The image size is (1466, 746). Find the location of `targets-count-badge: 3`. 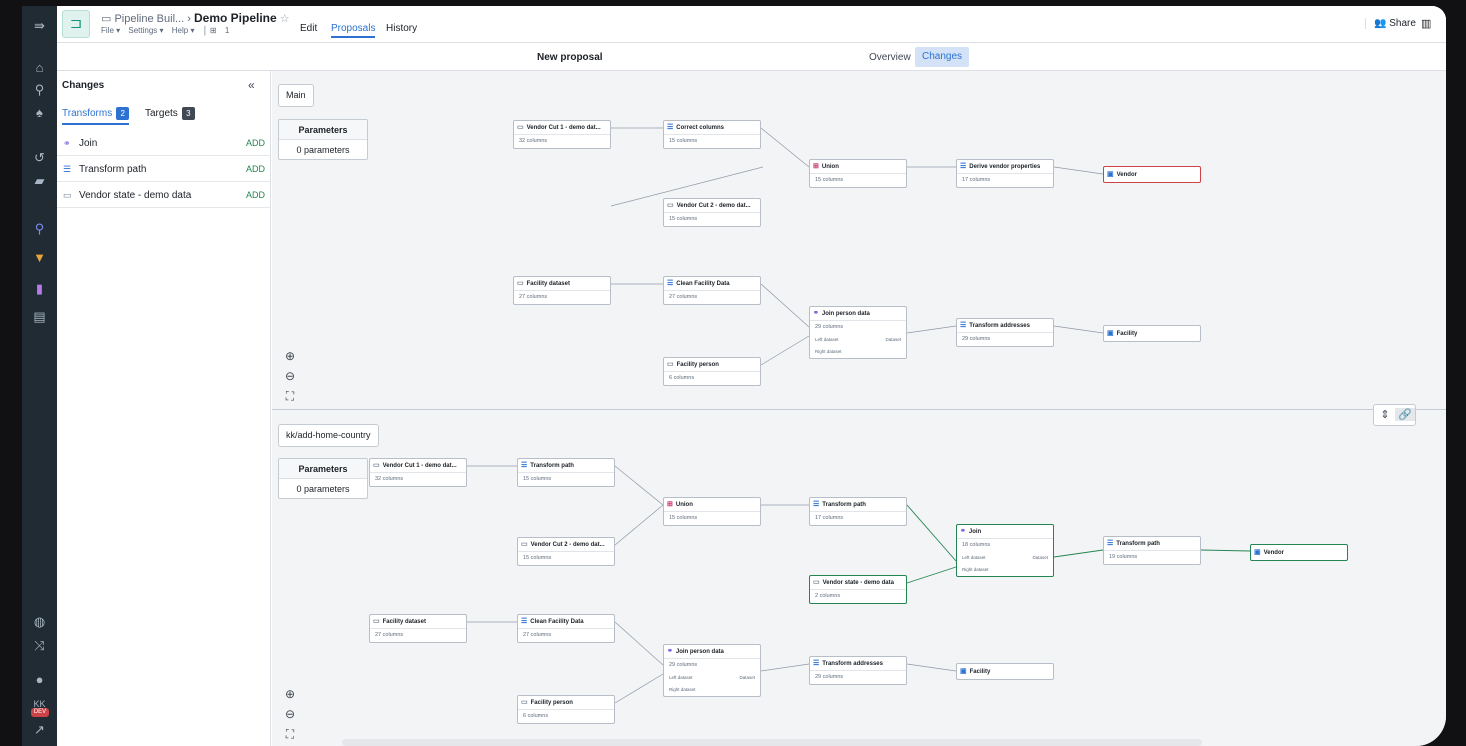

targets-count-badge: 3 is located at coordinates (188, 113).